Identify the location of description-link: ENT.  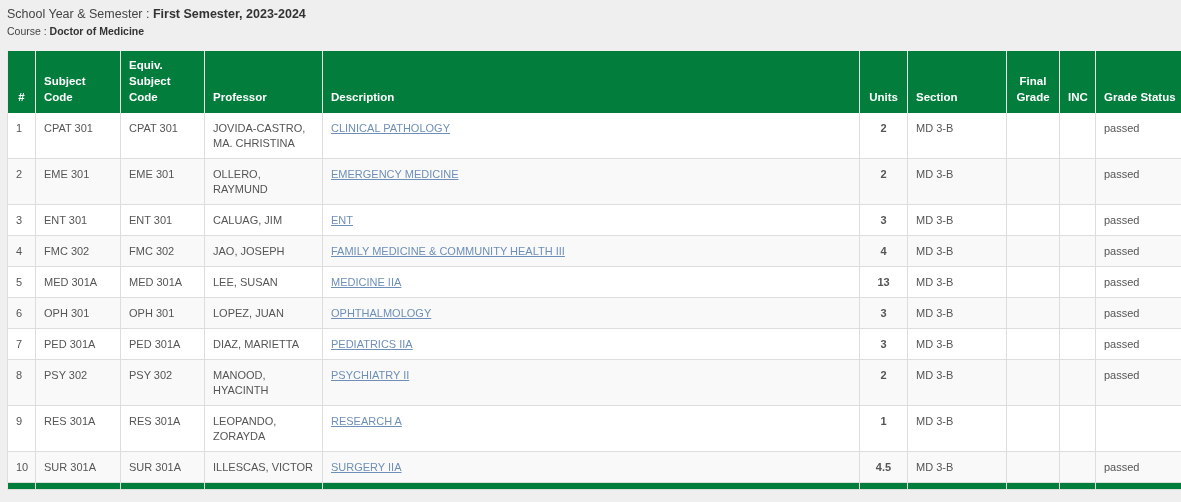
(342, 220).